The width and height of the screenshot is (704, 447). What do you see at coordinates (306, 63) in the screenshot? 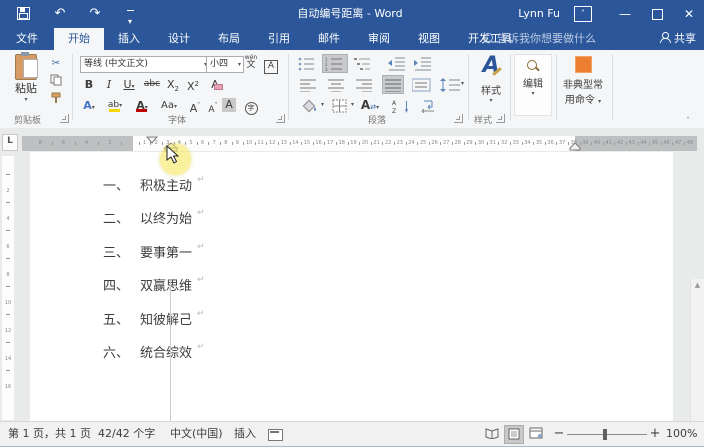
I see `bullets-button` at bounding box center [306, 63].